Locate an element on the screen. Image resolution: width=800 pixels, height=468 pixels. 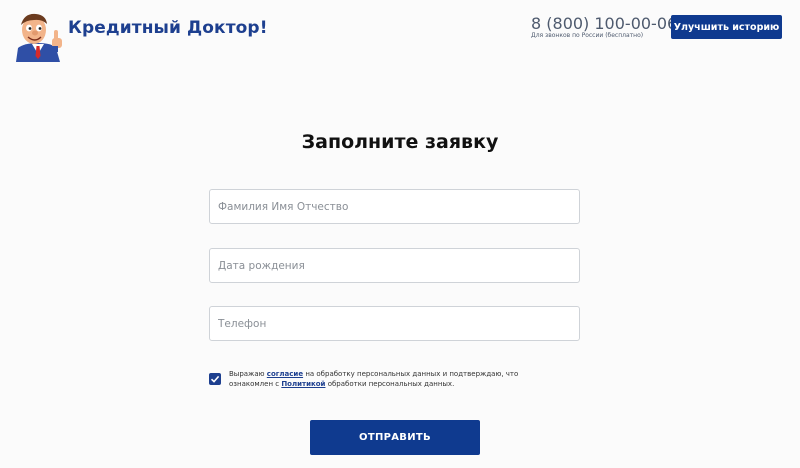
checkmark-icon is located at coordinates (215, 379).